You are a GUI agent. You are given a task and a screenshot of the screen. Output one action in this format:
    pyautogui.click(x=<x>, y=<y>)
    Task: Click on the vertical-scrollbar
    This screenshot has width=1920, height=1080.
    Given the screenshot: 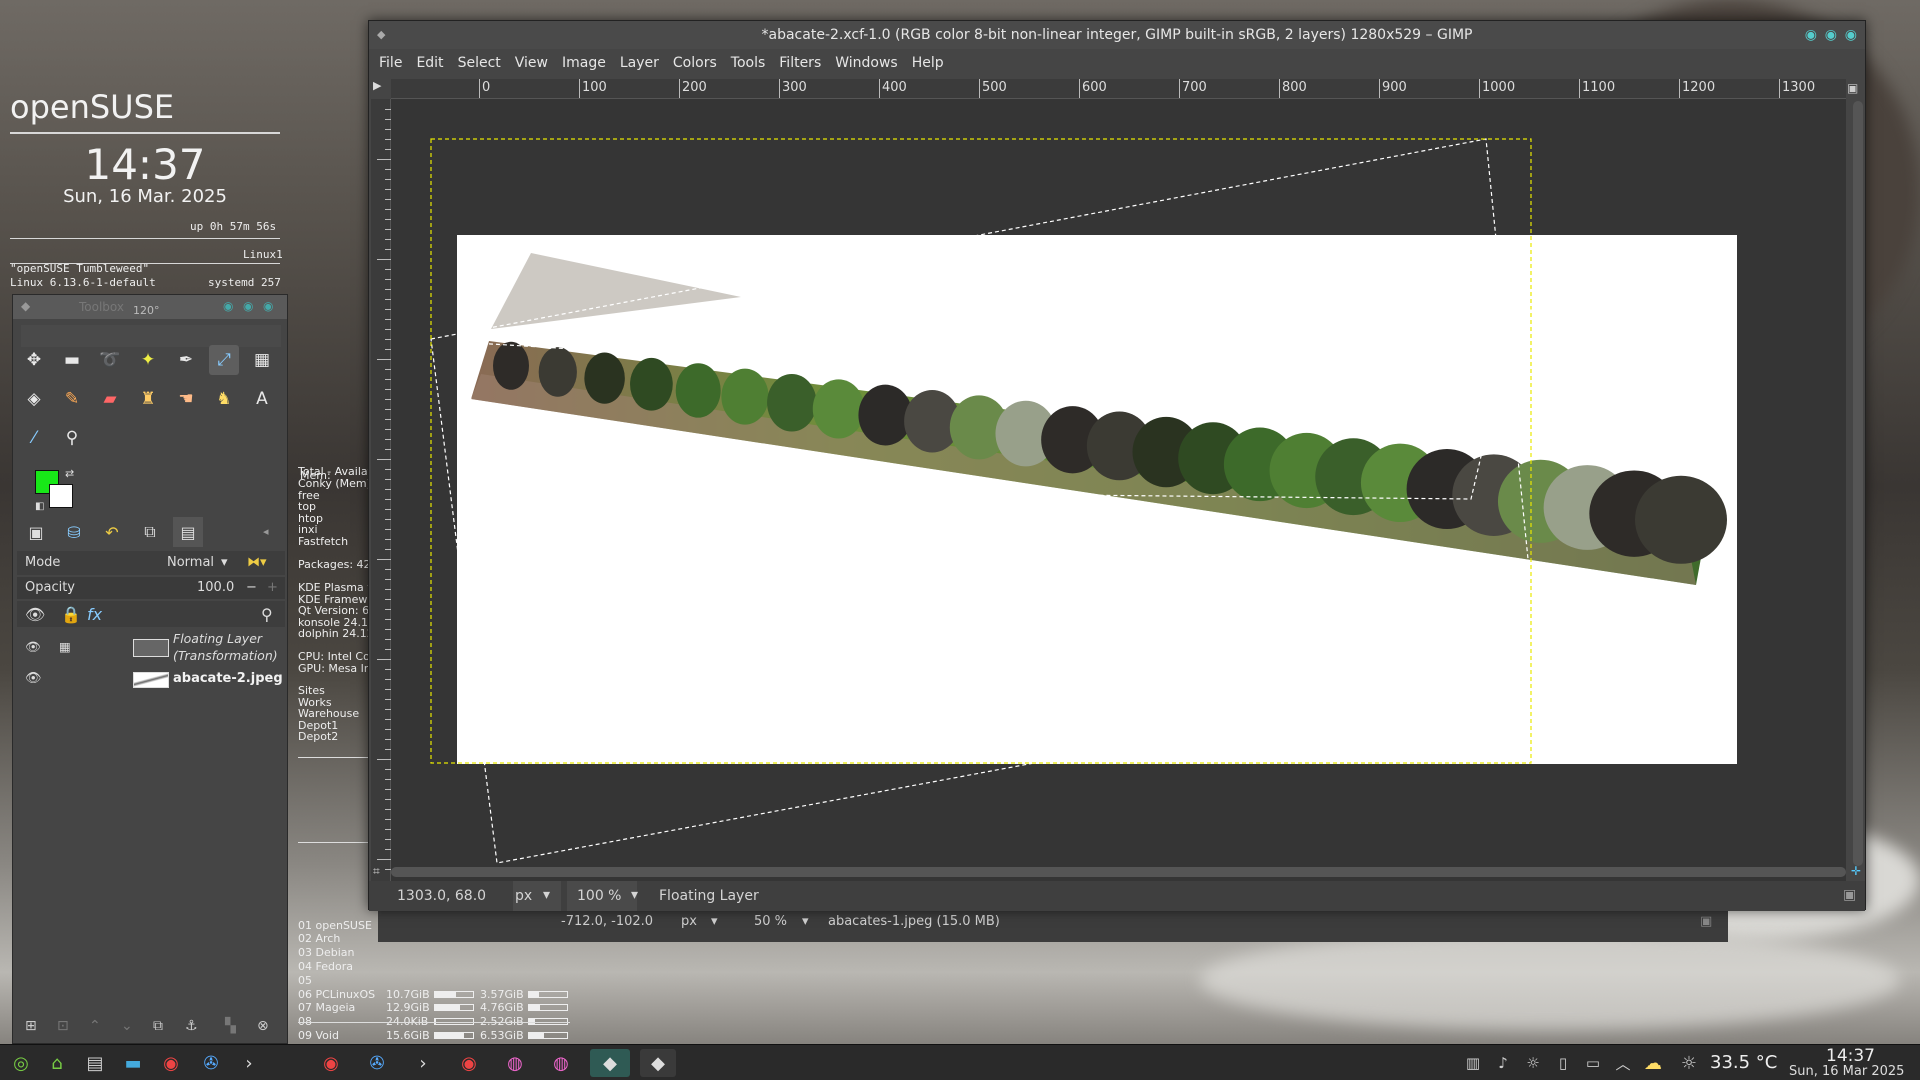 What is the action you would take?
    pyautogui.click(x=1858, y=483)
    